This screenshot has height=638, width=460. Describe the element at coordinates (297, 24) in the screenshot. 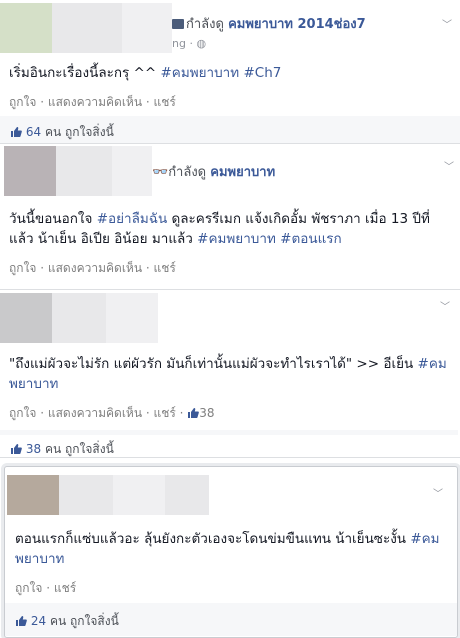

I see `show-link: คมพยาบาท 2014ช่อง7` at that location.